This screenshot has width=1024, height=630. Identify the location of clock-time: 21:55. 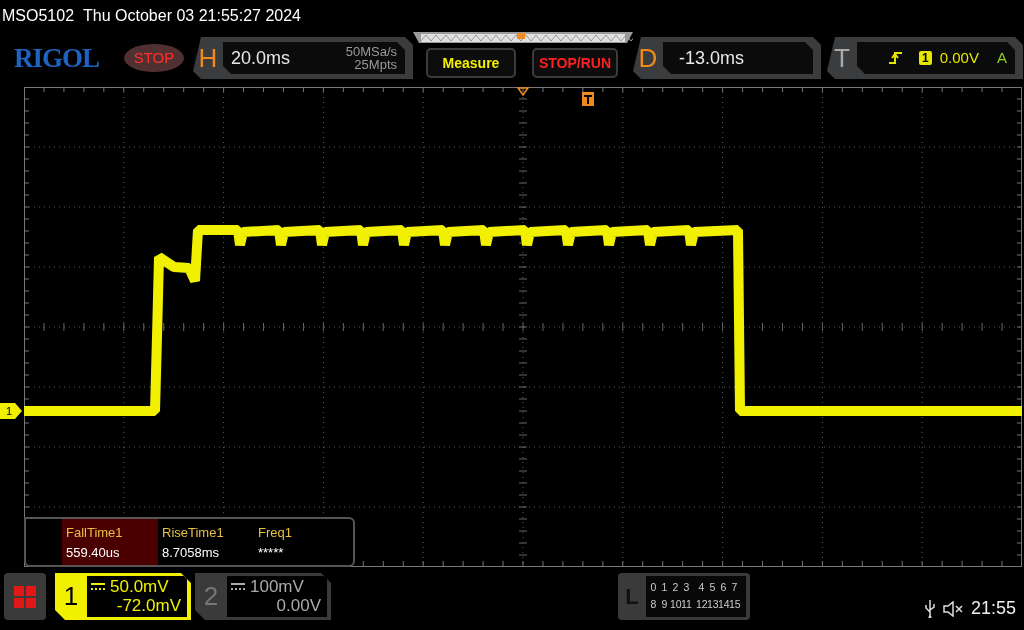
(993, 608).